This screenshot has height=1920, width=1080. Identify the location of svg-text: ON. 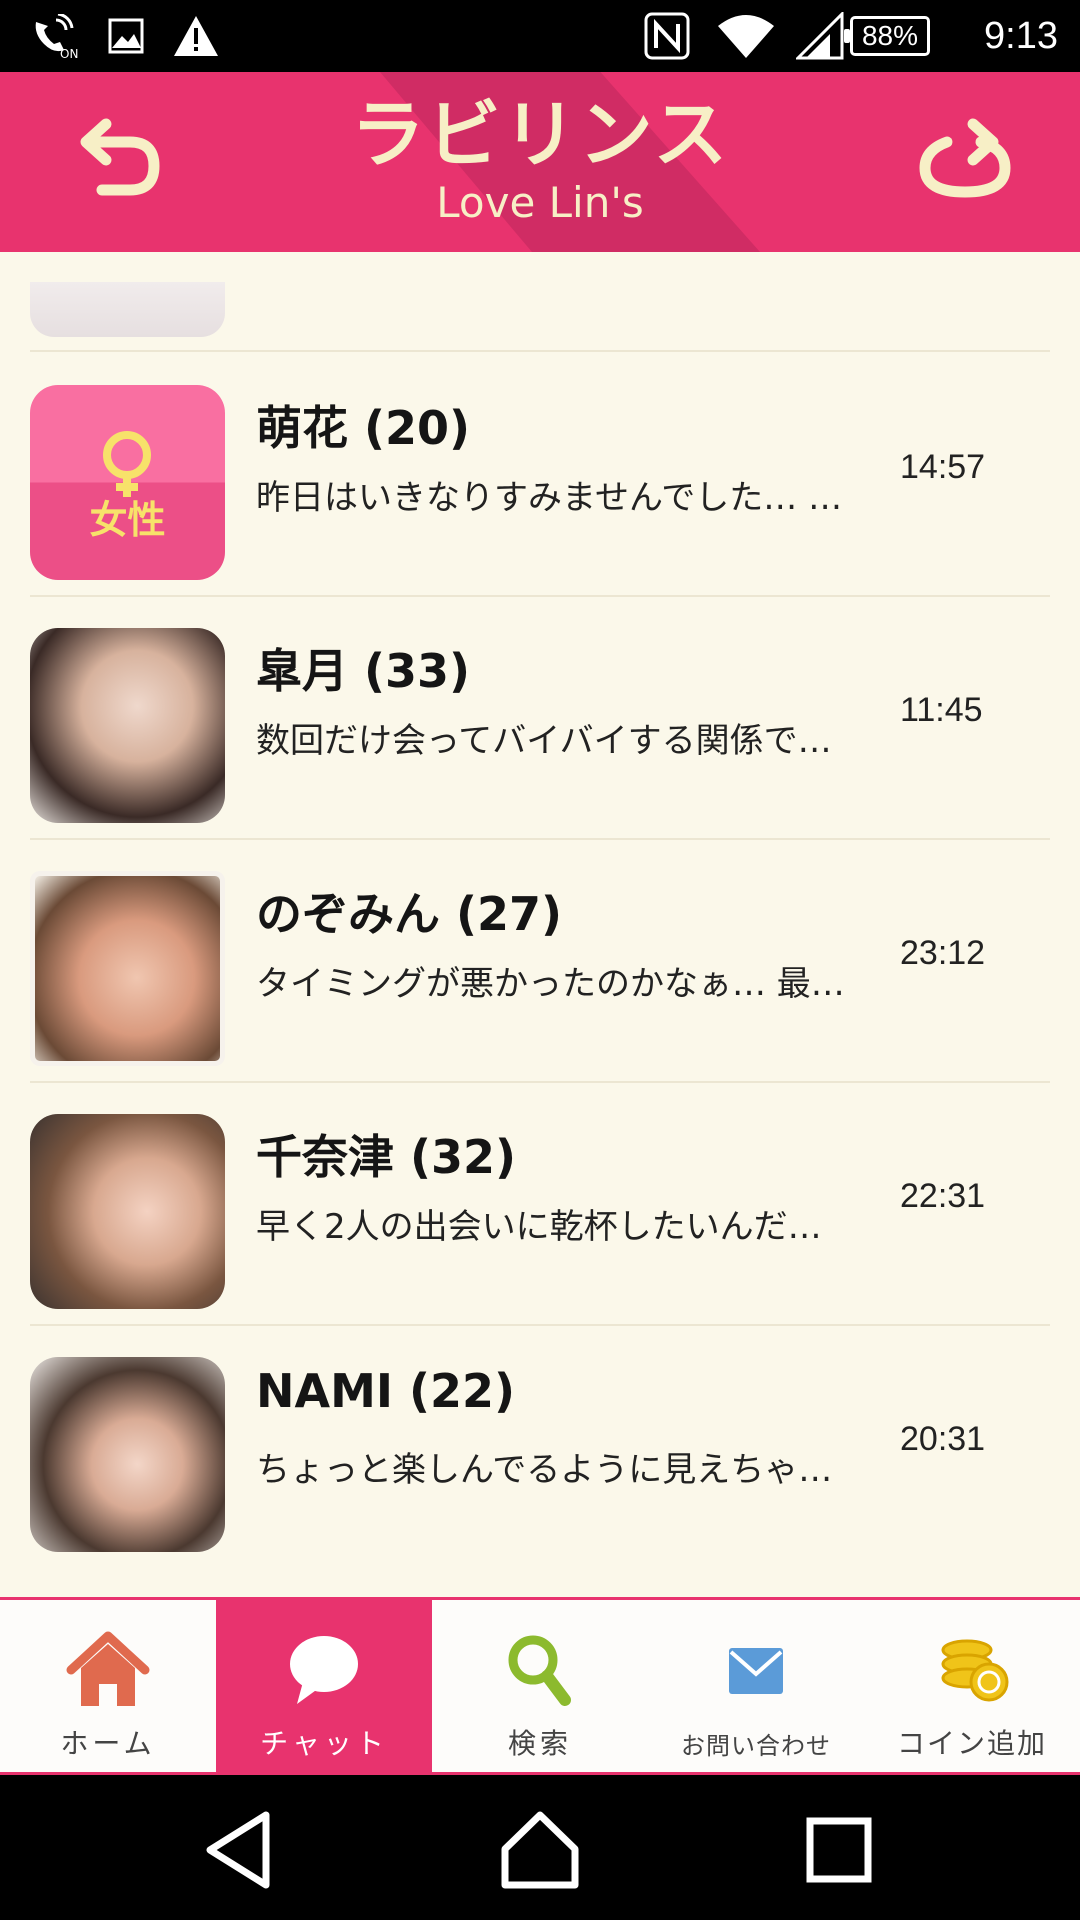
(69, 52).